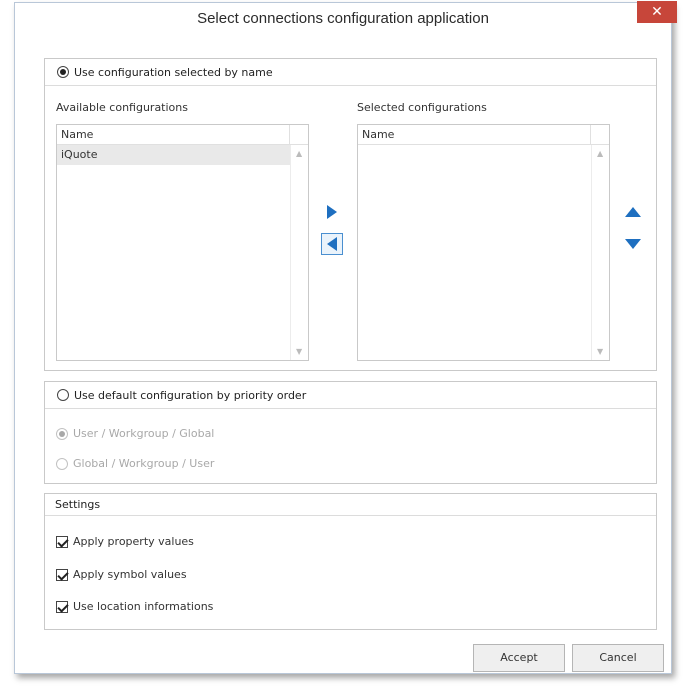  I want to click on list-item: iQuote, so click(173, 155).